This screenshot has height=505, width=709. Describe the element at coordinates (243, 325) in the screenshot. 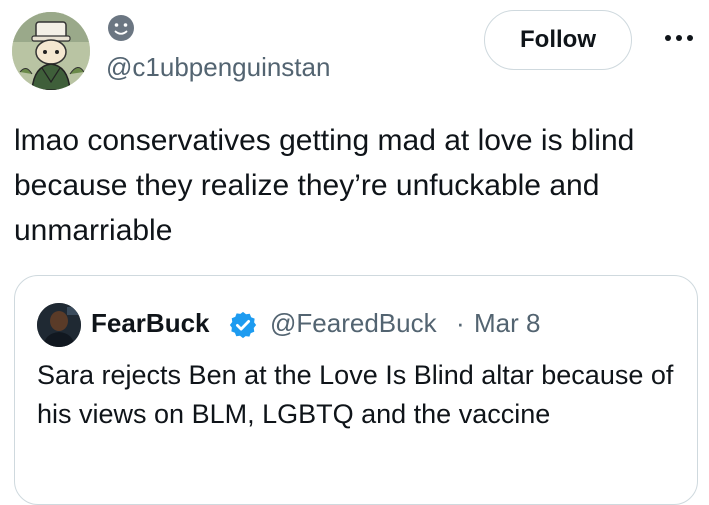

I see `verified-badge-icon` at that location.